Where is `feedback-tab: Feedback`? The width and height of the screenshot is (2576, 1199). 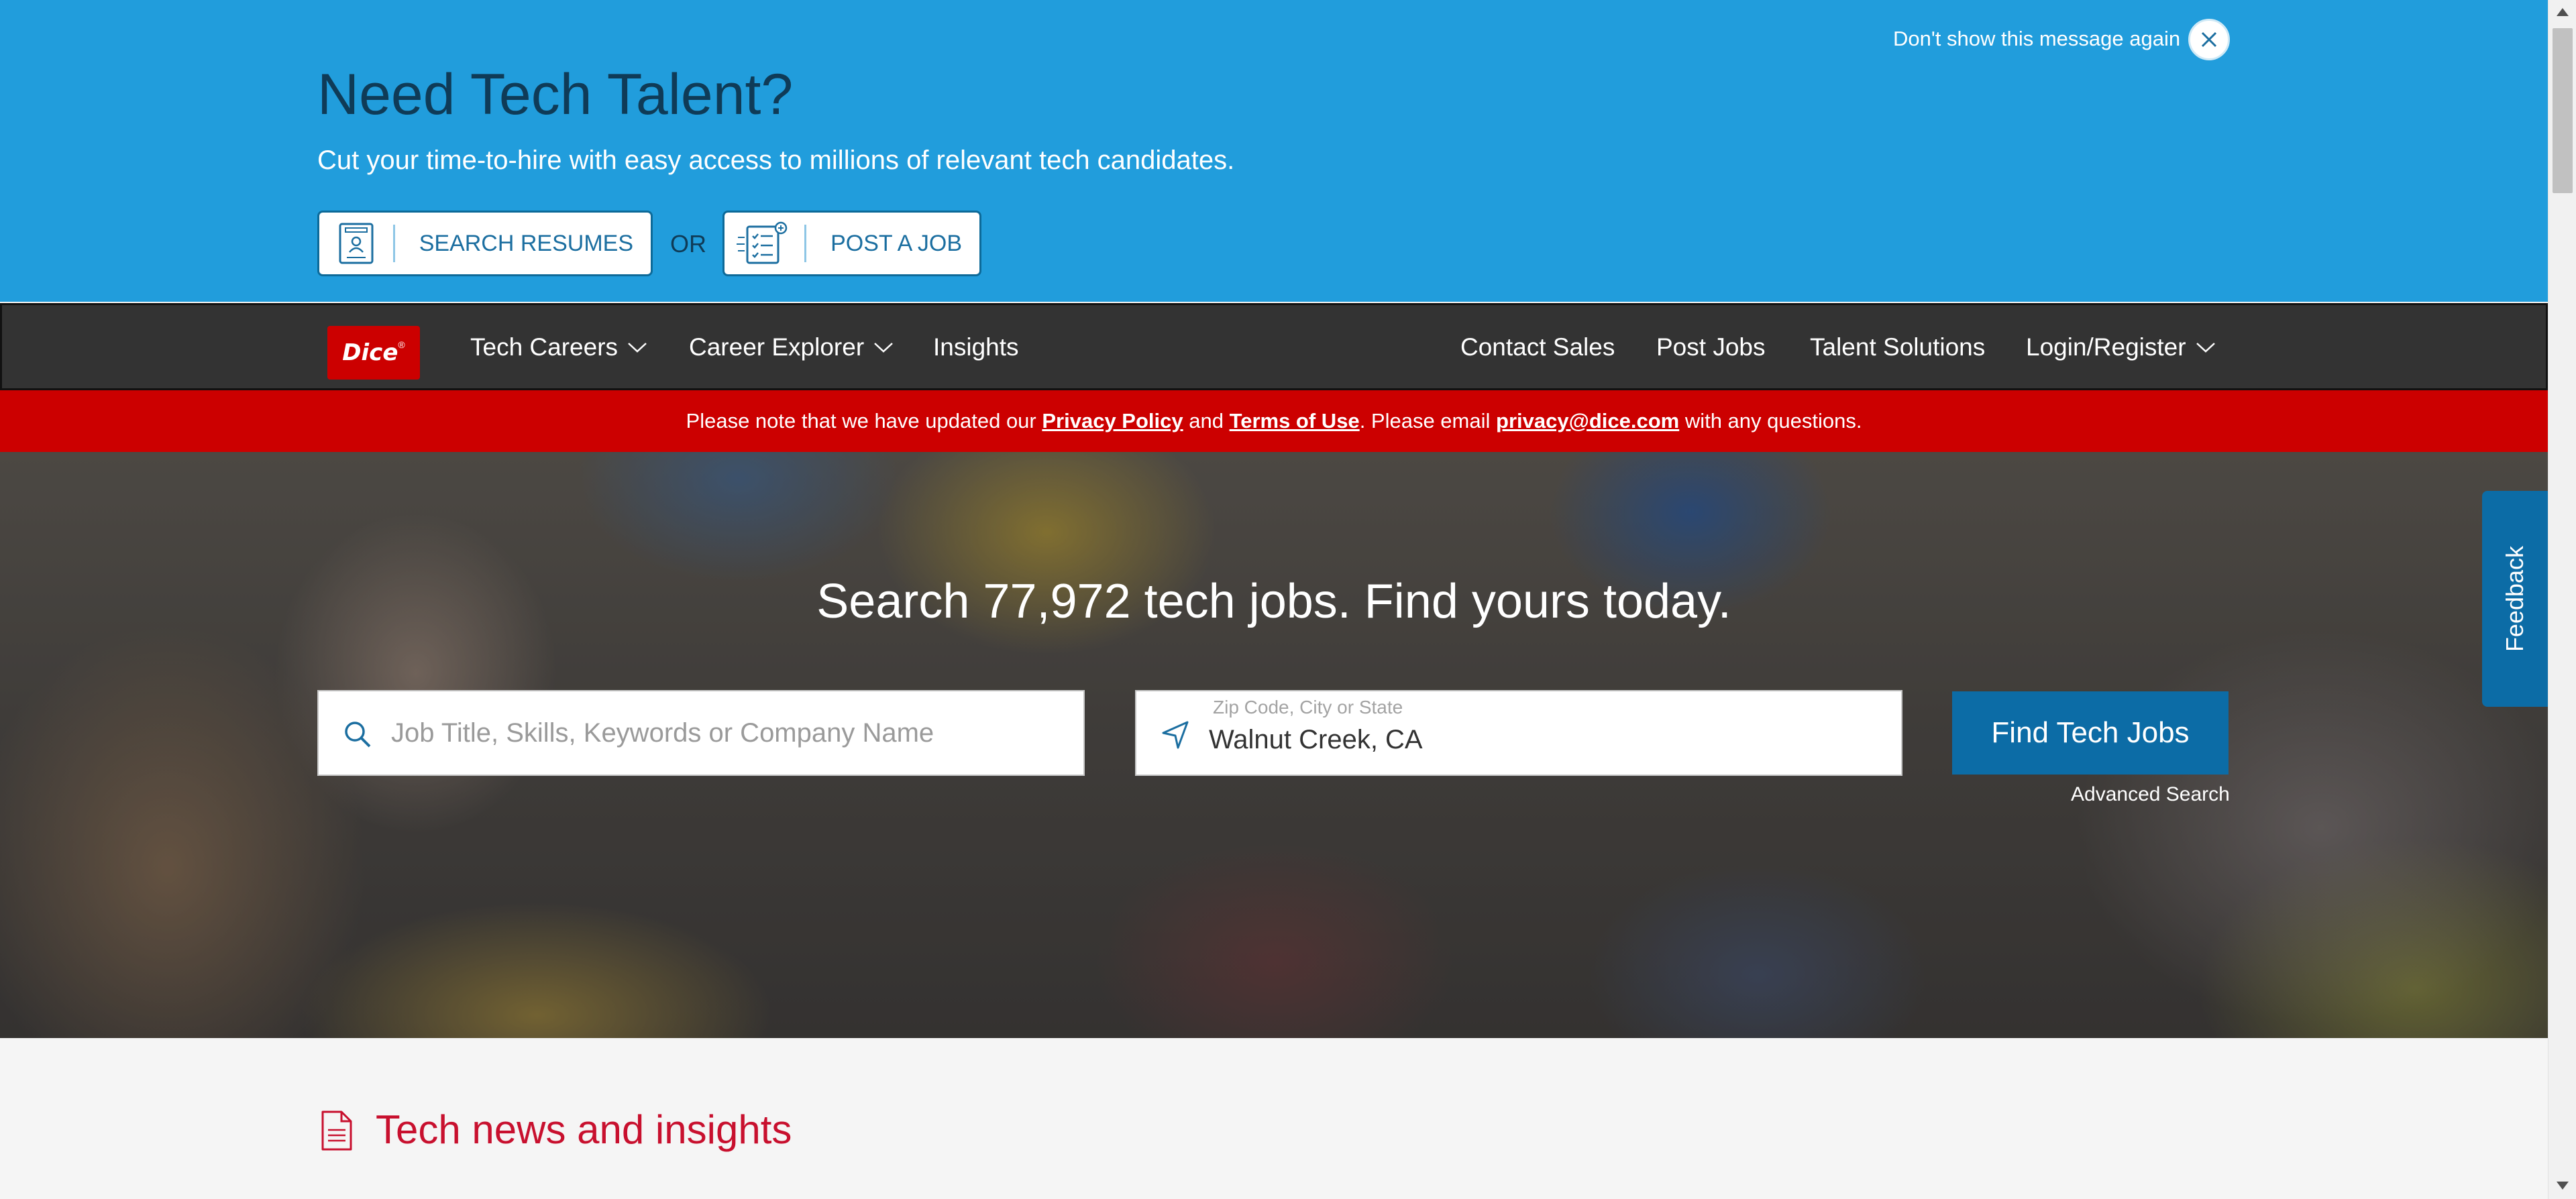
feedback-tab: Feedback is located at coordinates (2515, 599).